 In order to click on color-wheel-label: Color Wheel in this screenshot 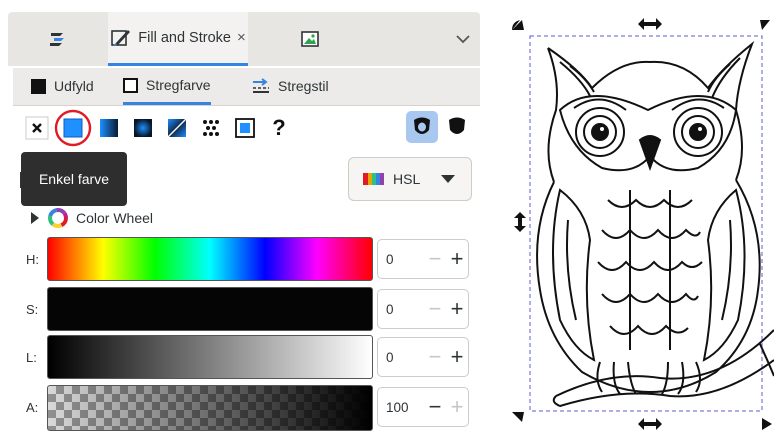, I will do `click(115, 218)`.